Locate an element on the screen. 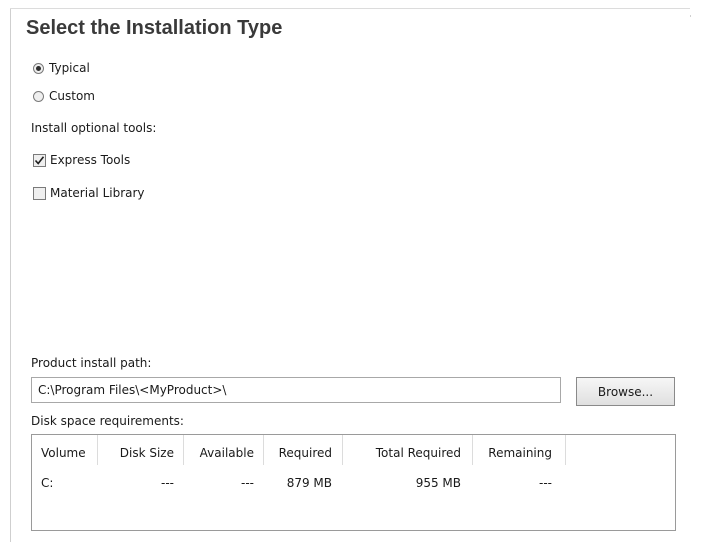 Image resolution: width=713 pixels, height=542 pixels. checkmark-icon is located at coordinates (39, 160).